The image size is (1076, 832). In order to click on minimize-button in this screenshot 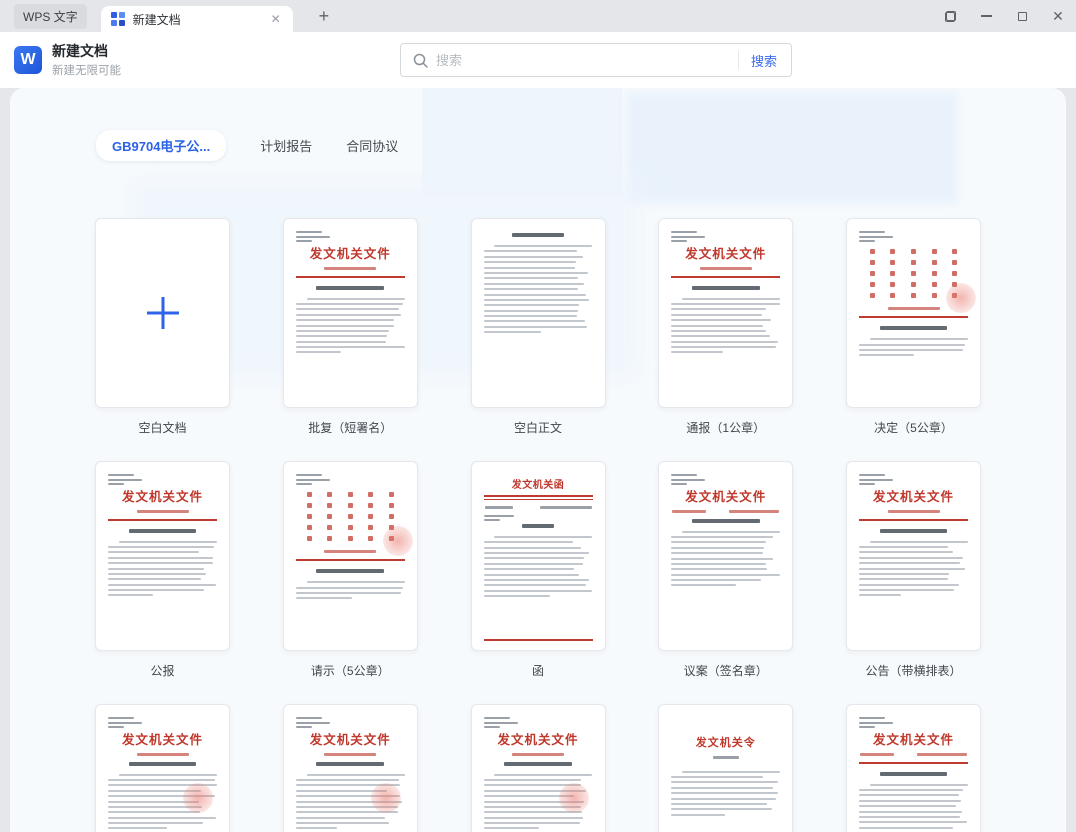, I will do `click(986, 16)`.